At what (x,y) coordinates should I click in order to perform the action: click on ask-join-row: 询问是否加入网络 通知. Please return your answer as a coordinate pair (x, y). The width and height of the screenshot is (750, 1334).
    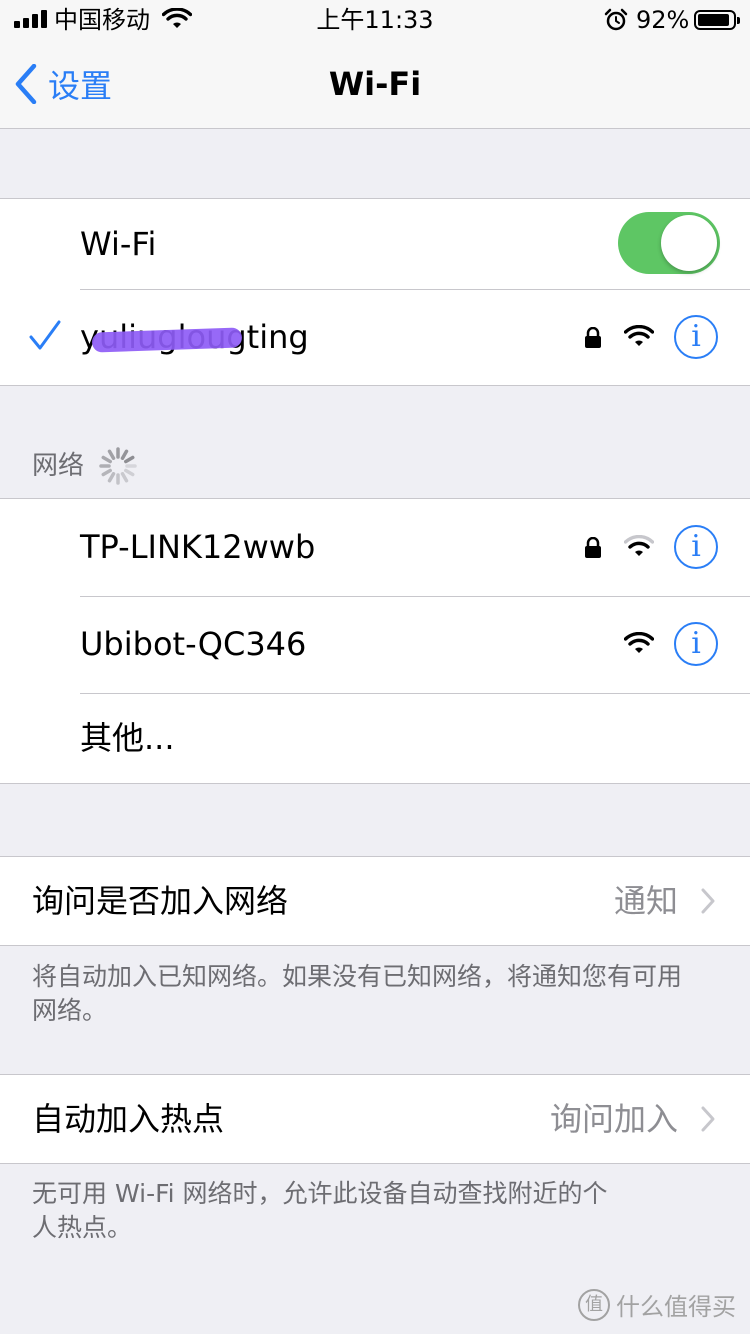
    Looking at the image, I should click on (375, 901).